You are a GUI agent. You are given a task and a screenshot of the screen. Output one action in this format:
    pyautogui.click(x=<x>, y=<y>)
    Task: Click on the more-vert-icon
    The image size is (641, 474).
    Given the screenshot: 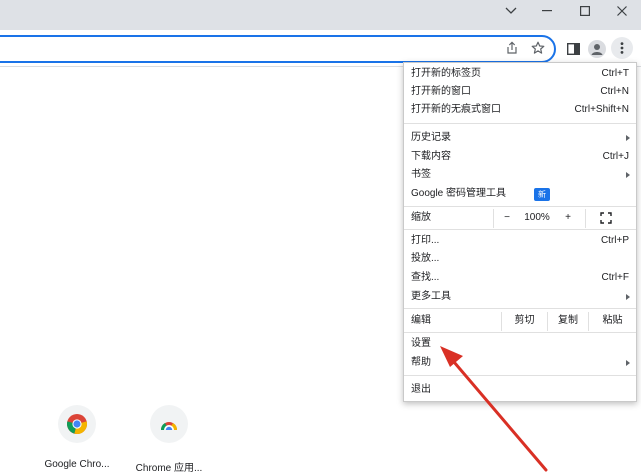 What is the action you would take?
    pyautogui.click(x=622, y=48)
    